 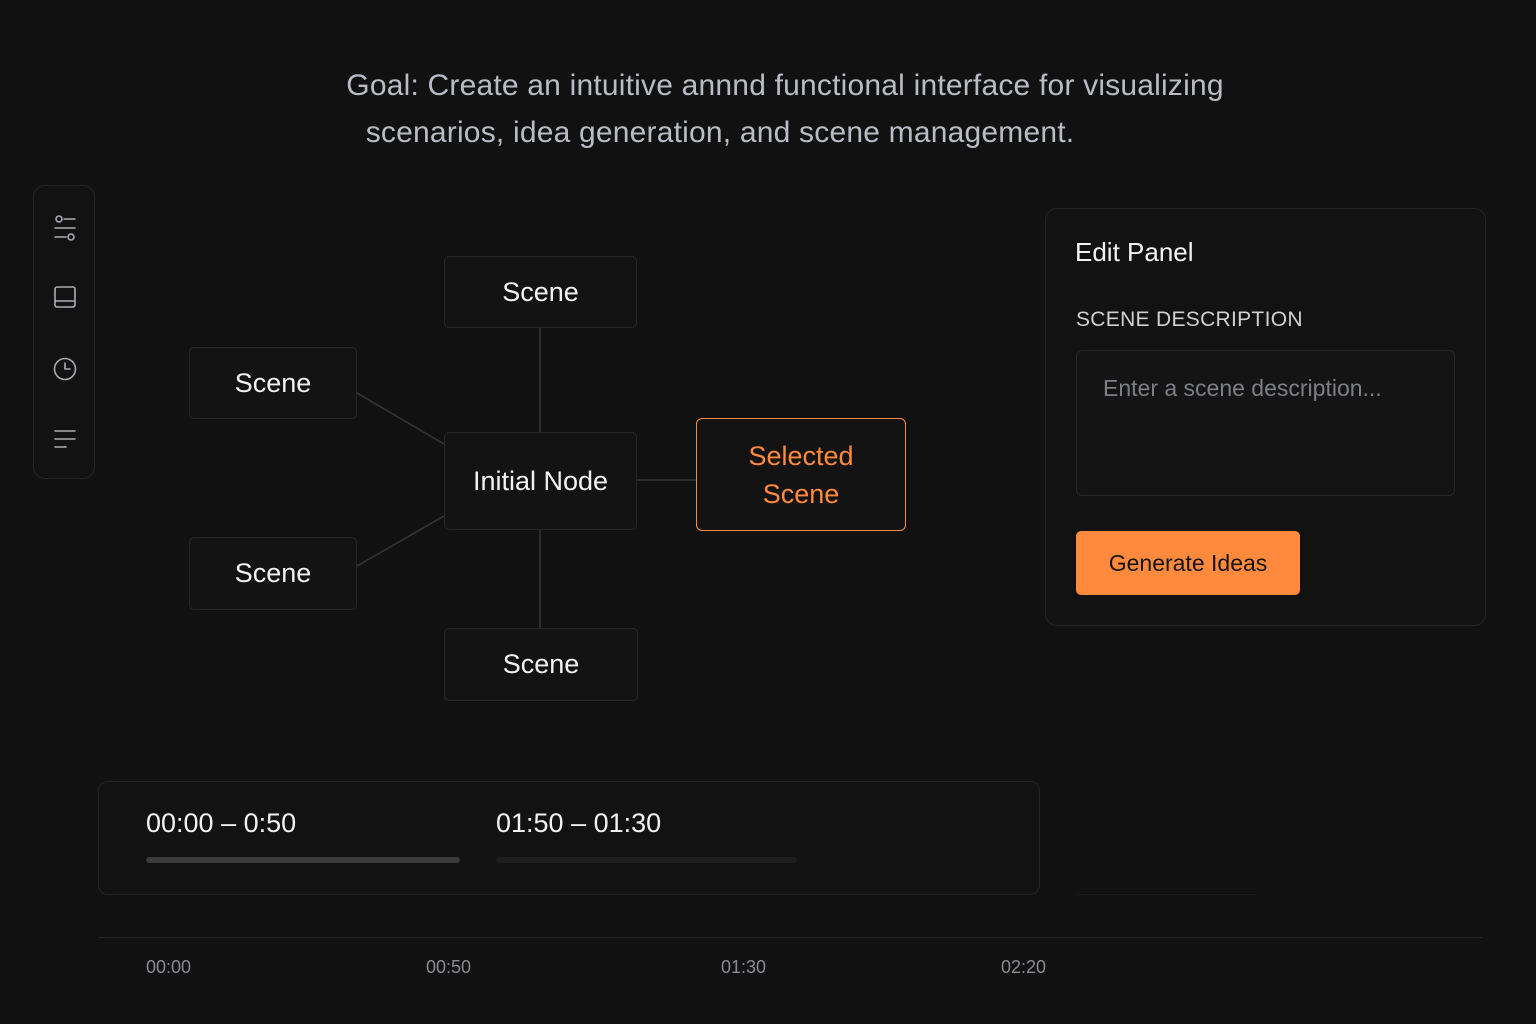 What do you see at coordinates (65, 369) in the screenshot?
I see `clock-icon` at bounding box center [65, 369].